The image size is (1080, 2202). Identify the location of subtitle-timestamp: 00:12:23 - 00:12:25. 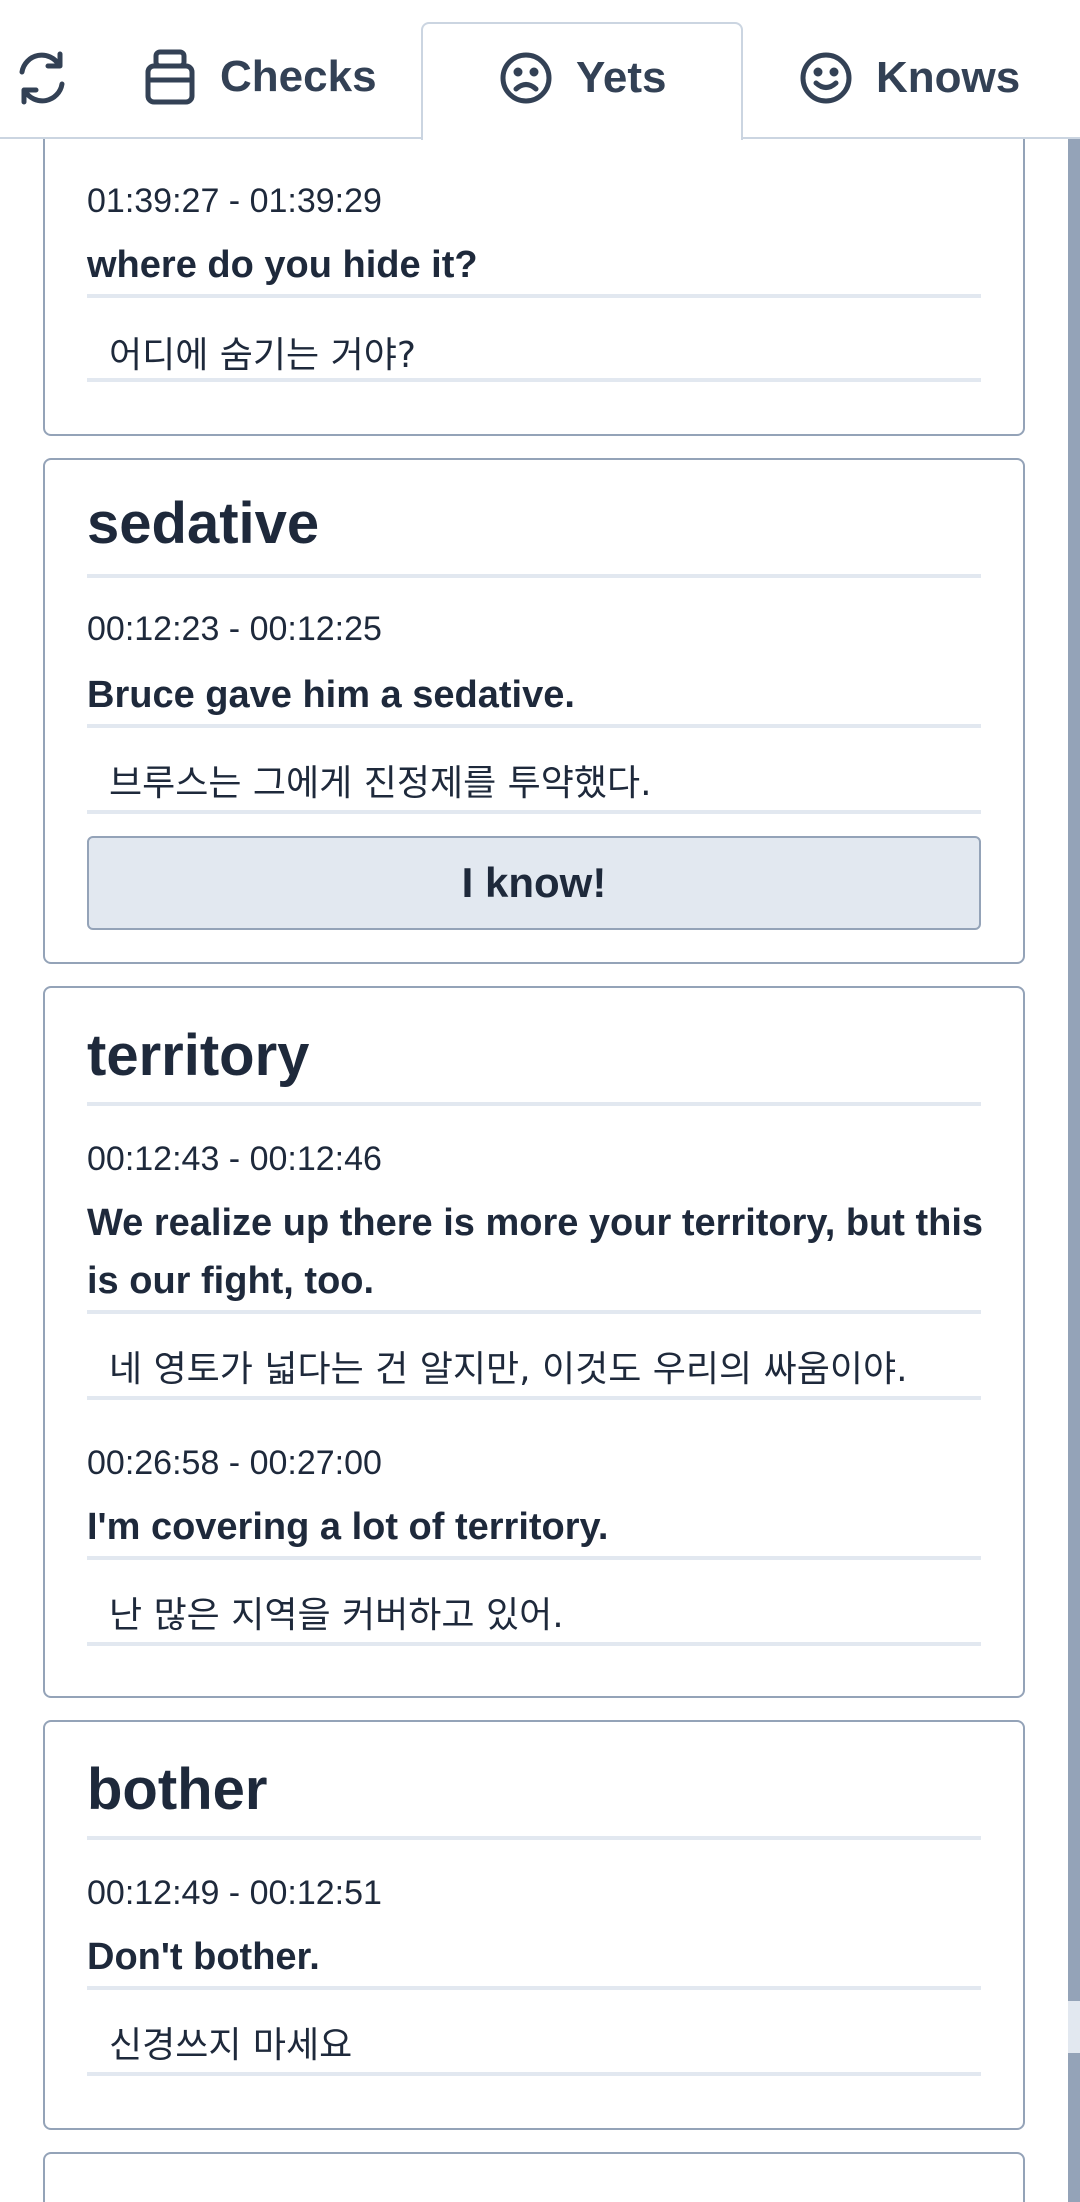
(234, 629).